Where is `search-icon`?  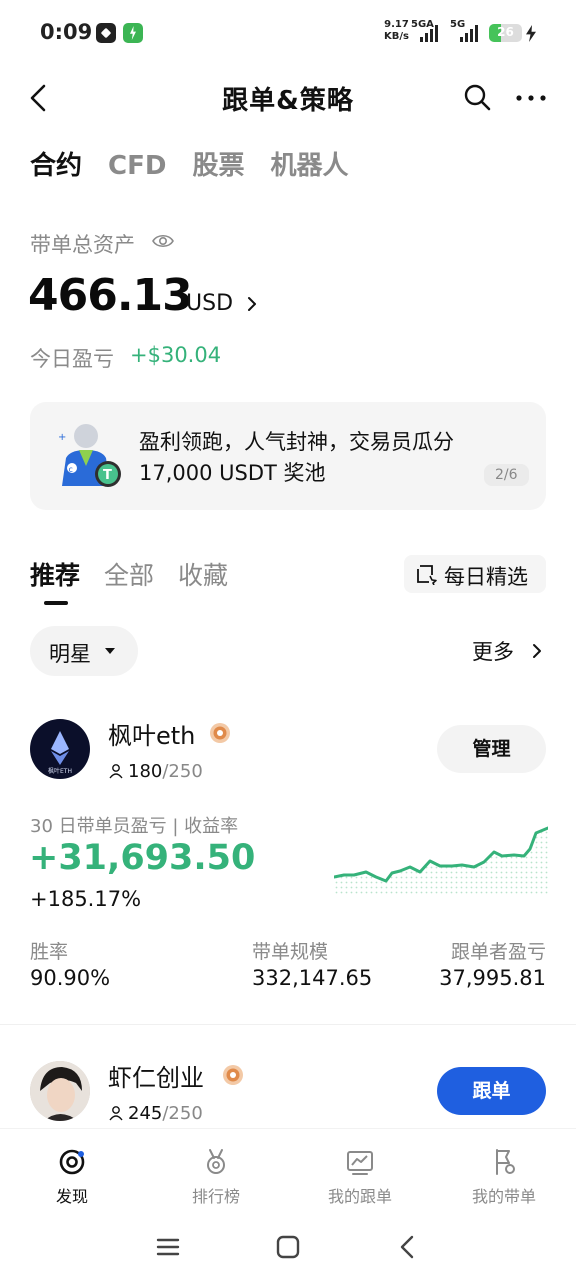
search-icon is located at coordinates (477, 97).